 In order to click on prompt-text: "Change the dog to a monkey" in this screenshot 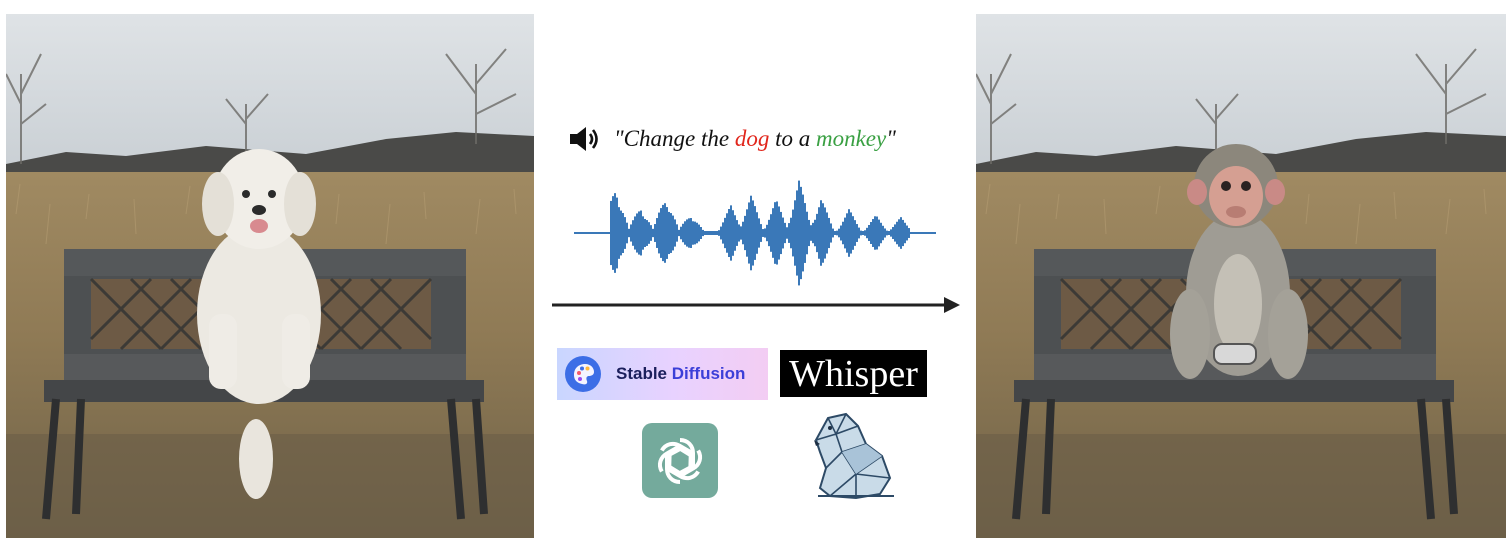, I will do `click(755, 139)`.